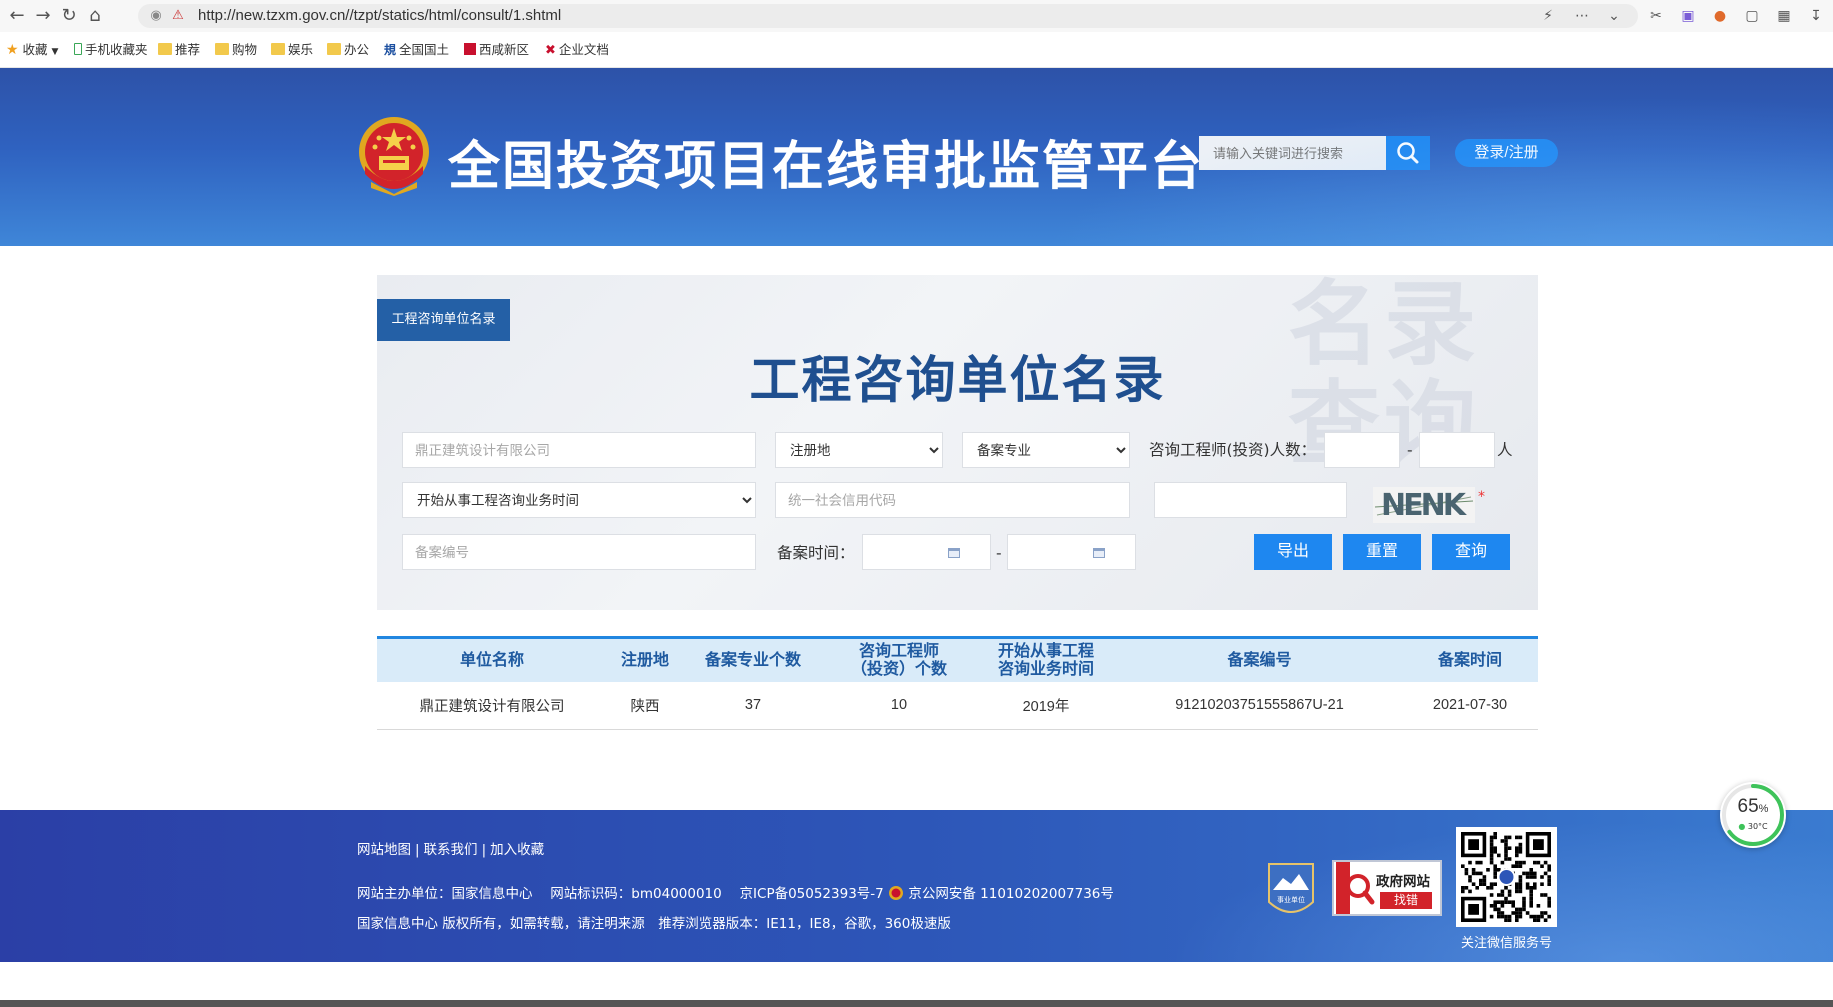  What do you see at coordinates (1250, 500) in the screenshot?
I see `captcha-input` at bounding box center [1250, 500].